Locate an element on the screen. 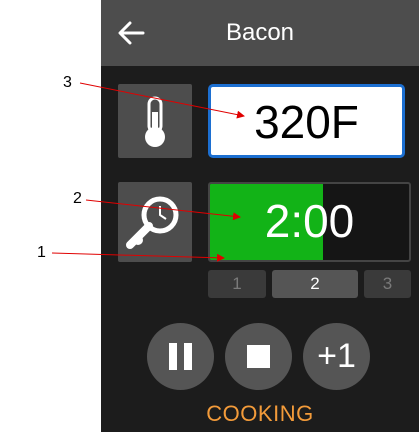 The image size is (419, 432). timer-display: 2:00 is located at coordinates (309, 222).